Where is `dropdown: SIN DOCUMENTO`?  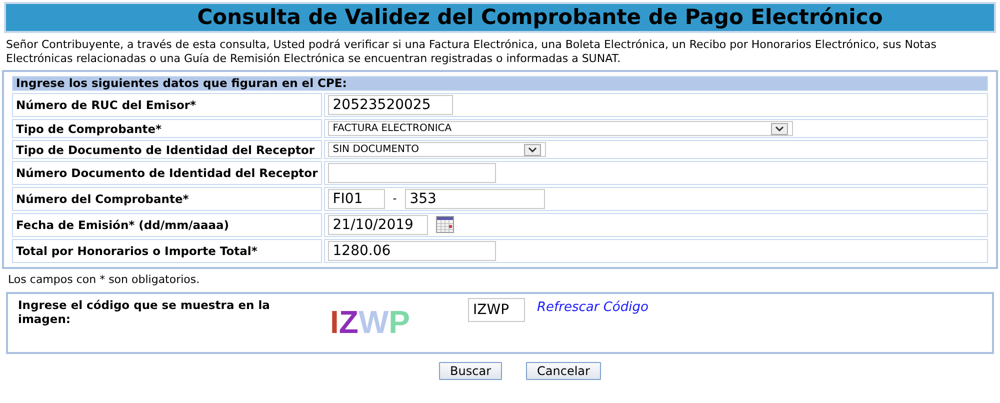 dropdown: SIN DOCUMENTO is located at coordinates (437, 149).